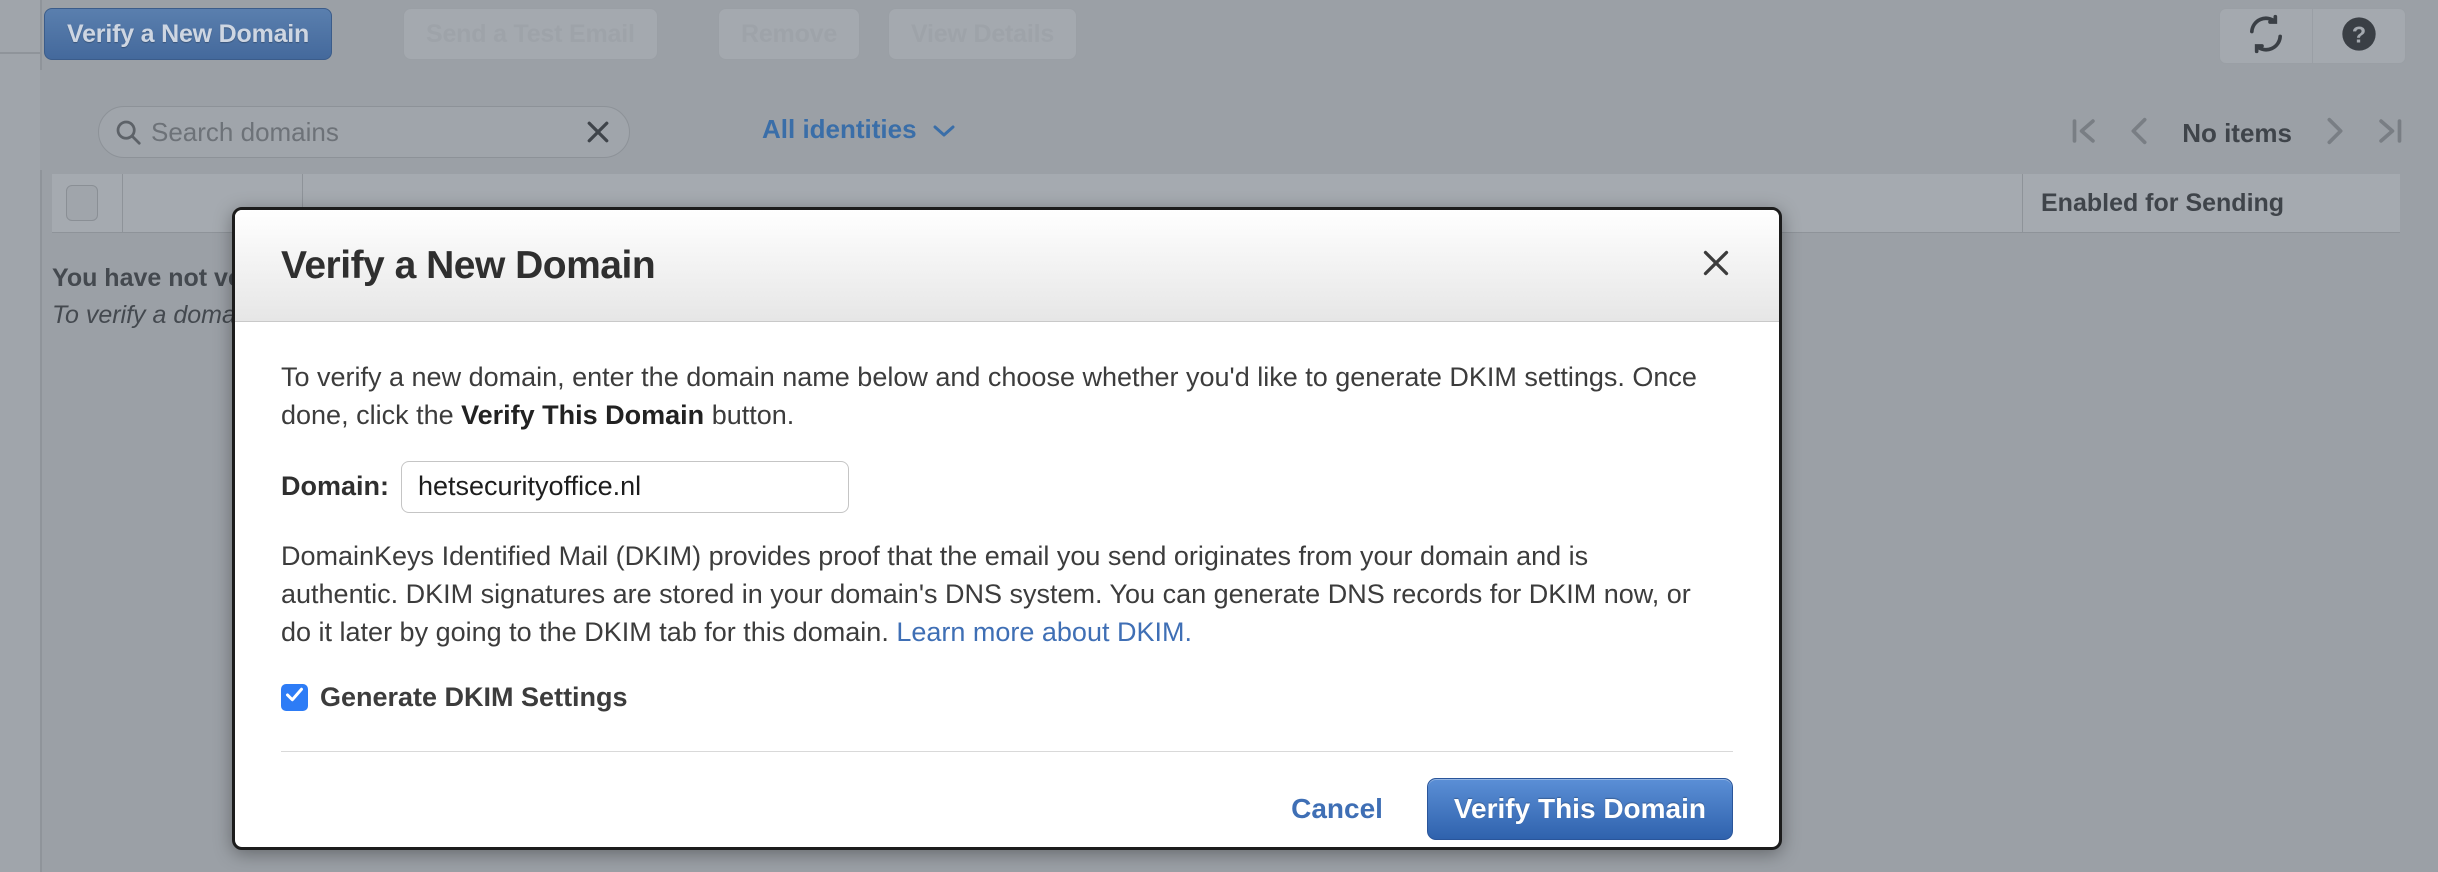  Describe the element at coordinates (1007, 266) in the screenshot. I see `dialog-header: Verify a New Domain` at that location.